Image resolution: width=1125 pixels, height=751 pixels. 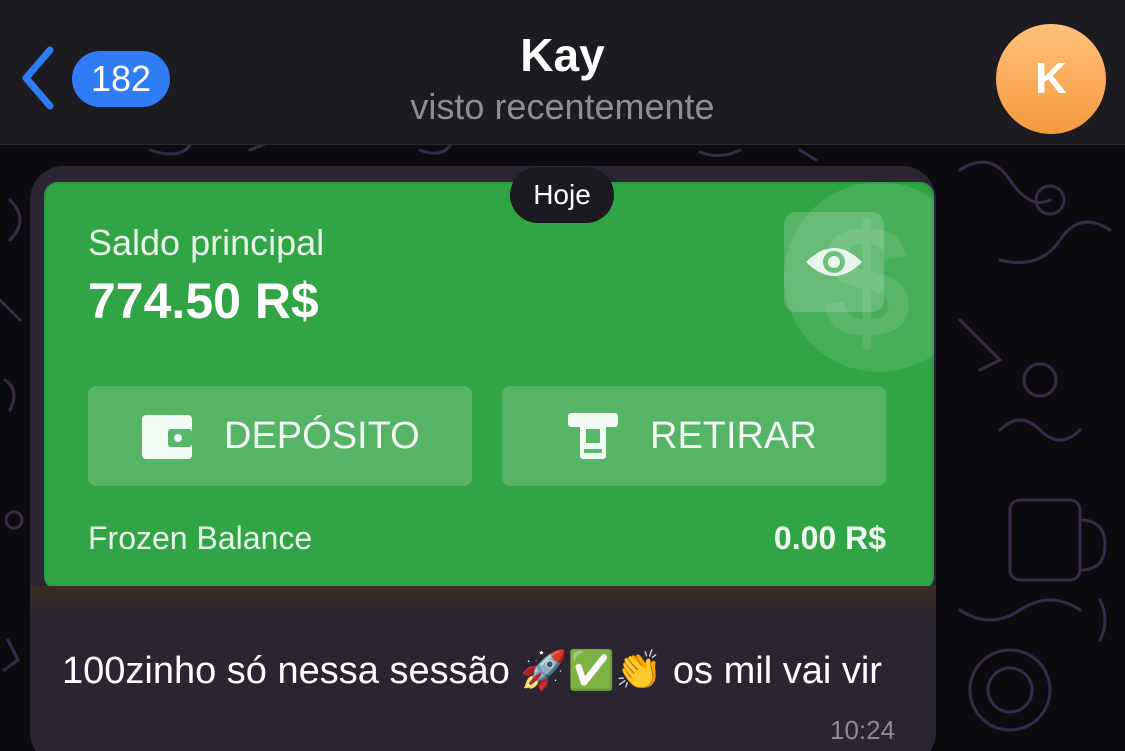 I want to click on avatar: K, so click(x=1051, y=79).